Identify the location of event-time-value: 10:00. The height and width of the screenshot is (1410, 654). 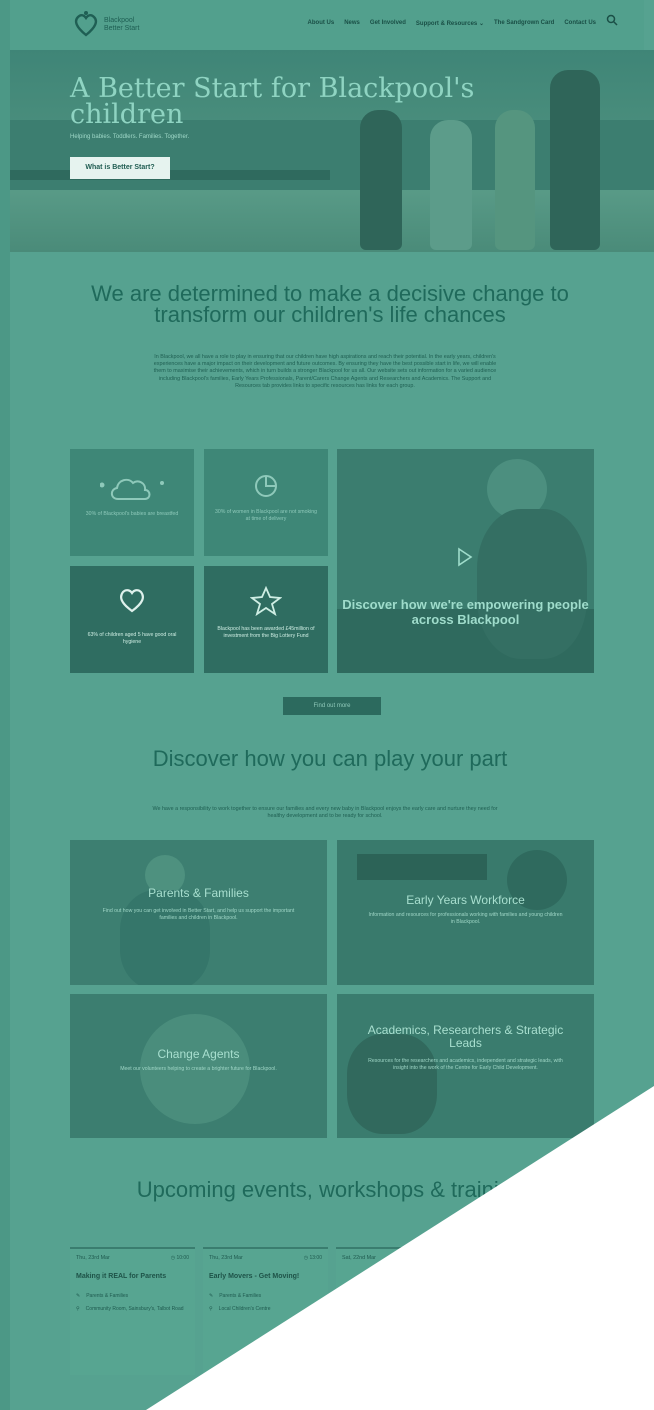
(182, 1258).